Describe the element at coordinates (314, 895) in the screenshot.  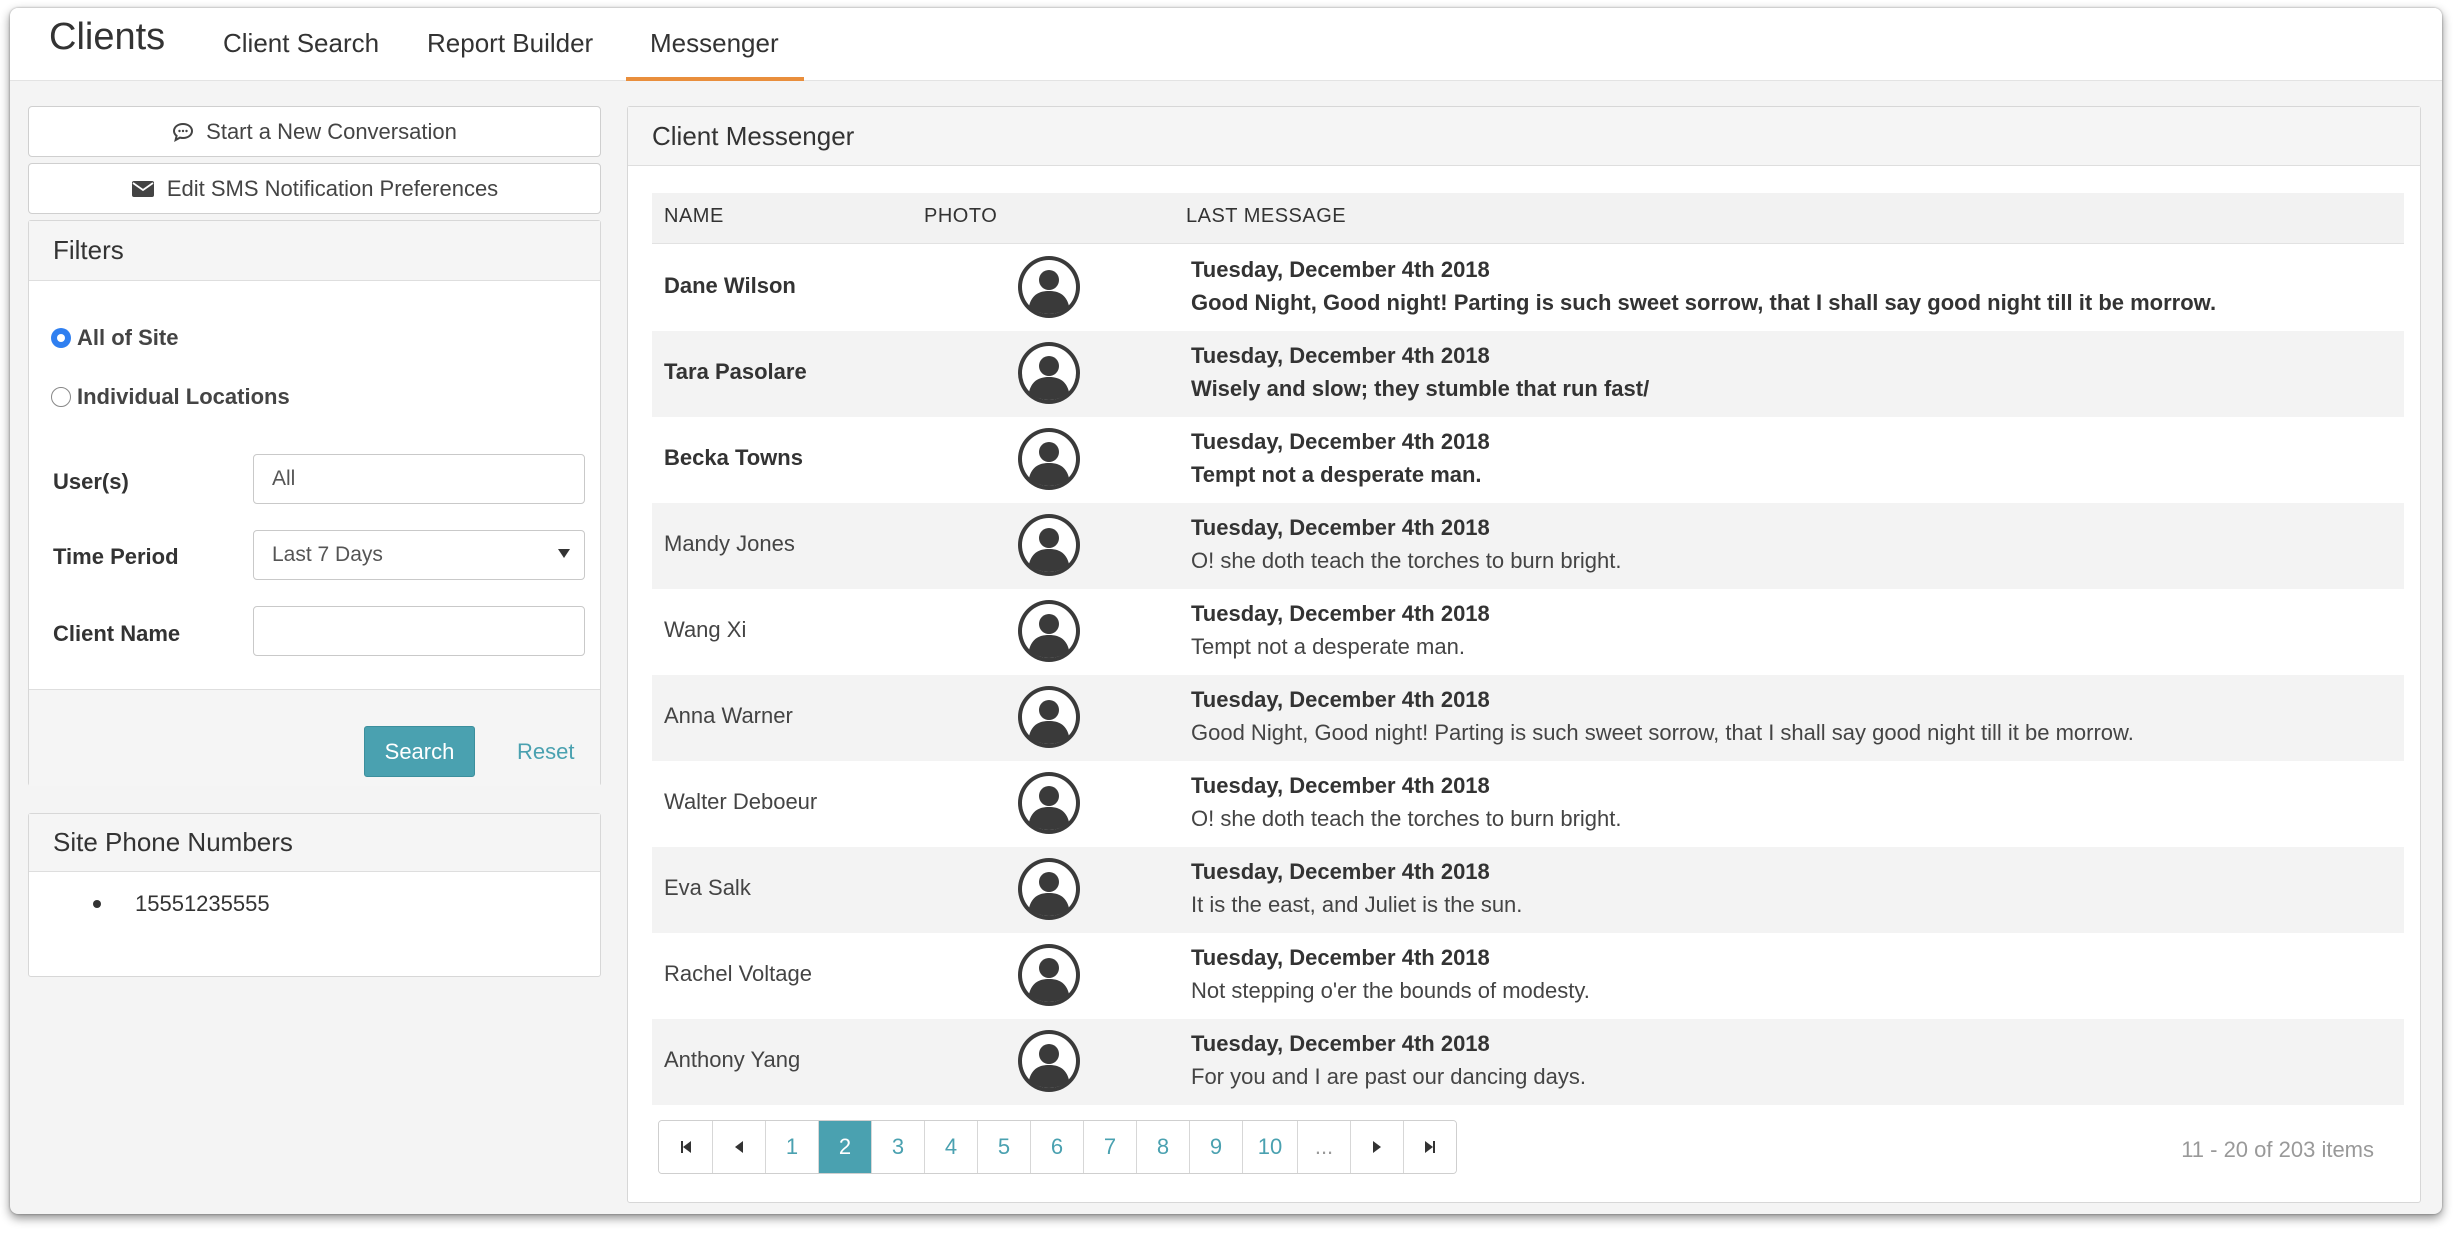
I see `phone-numbers-panel: Site Phone Numbers 15551235555` at that location.